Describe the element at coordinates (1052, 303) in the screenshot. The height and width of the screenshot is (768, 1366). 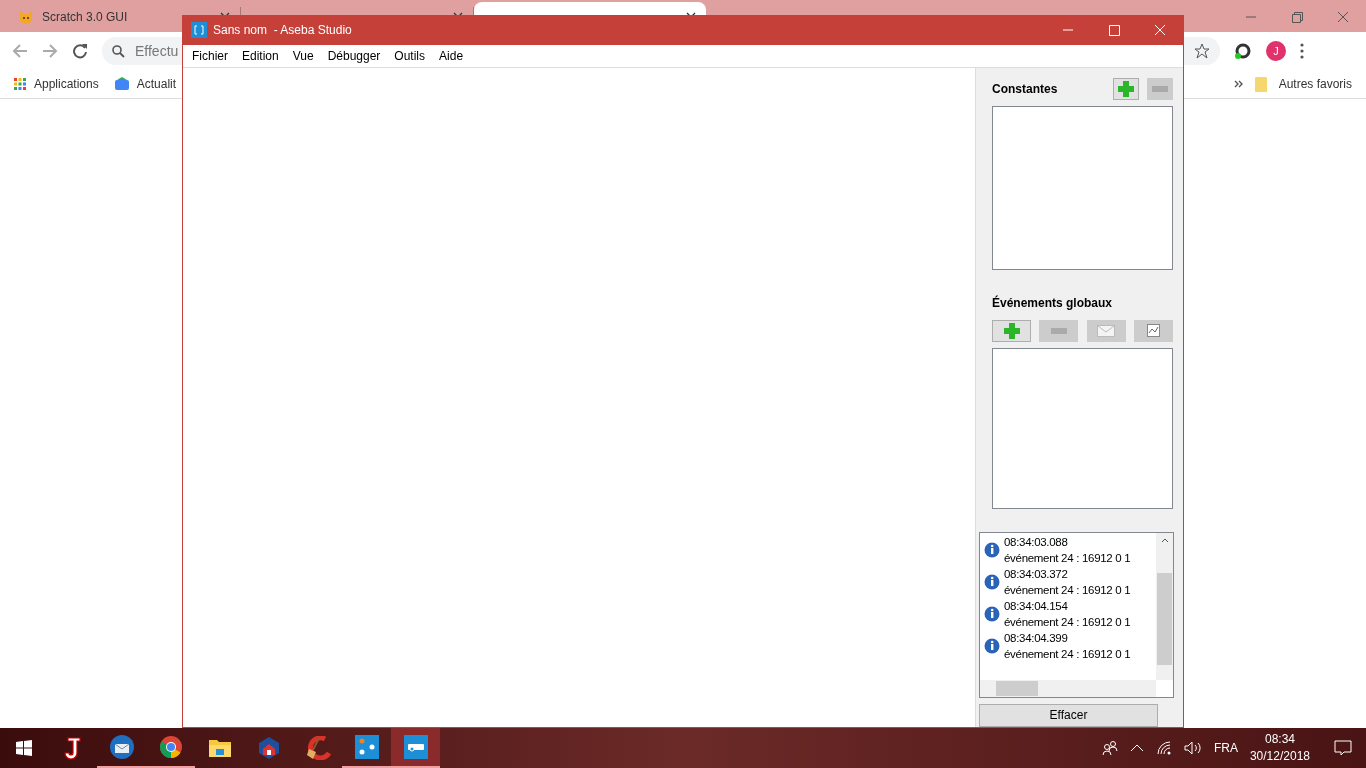
I see `section-title: Événements globaux` at that location.